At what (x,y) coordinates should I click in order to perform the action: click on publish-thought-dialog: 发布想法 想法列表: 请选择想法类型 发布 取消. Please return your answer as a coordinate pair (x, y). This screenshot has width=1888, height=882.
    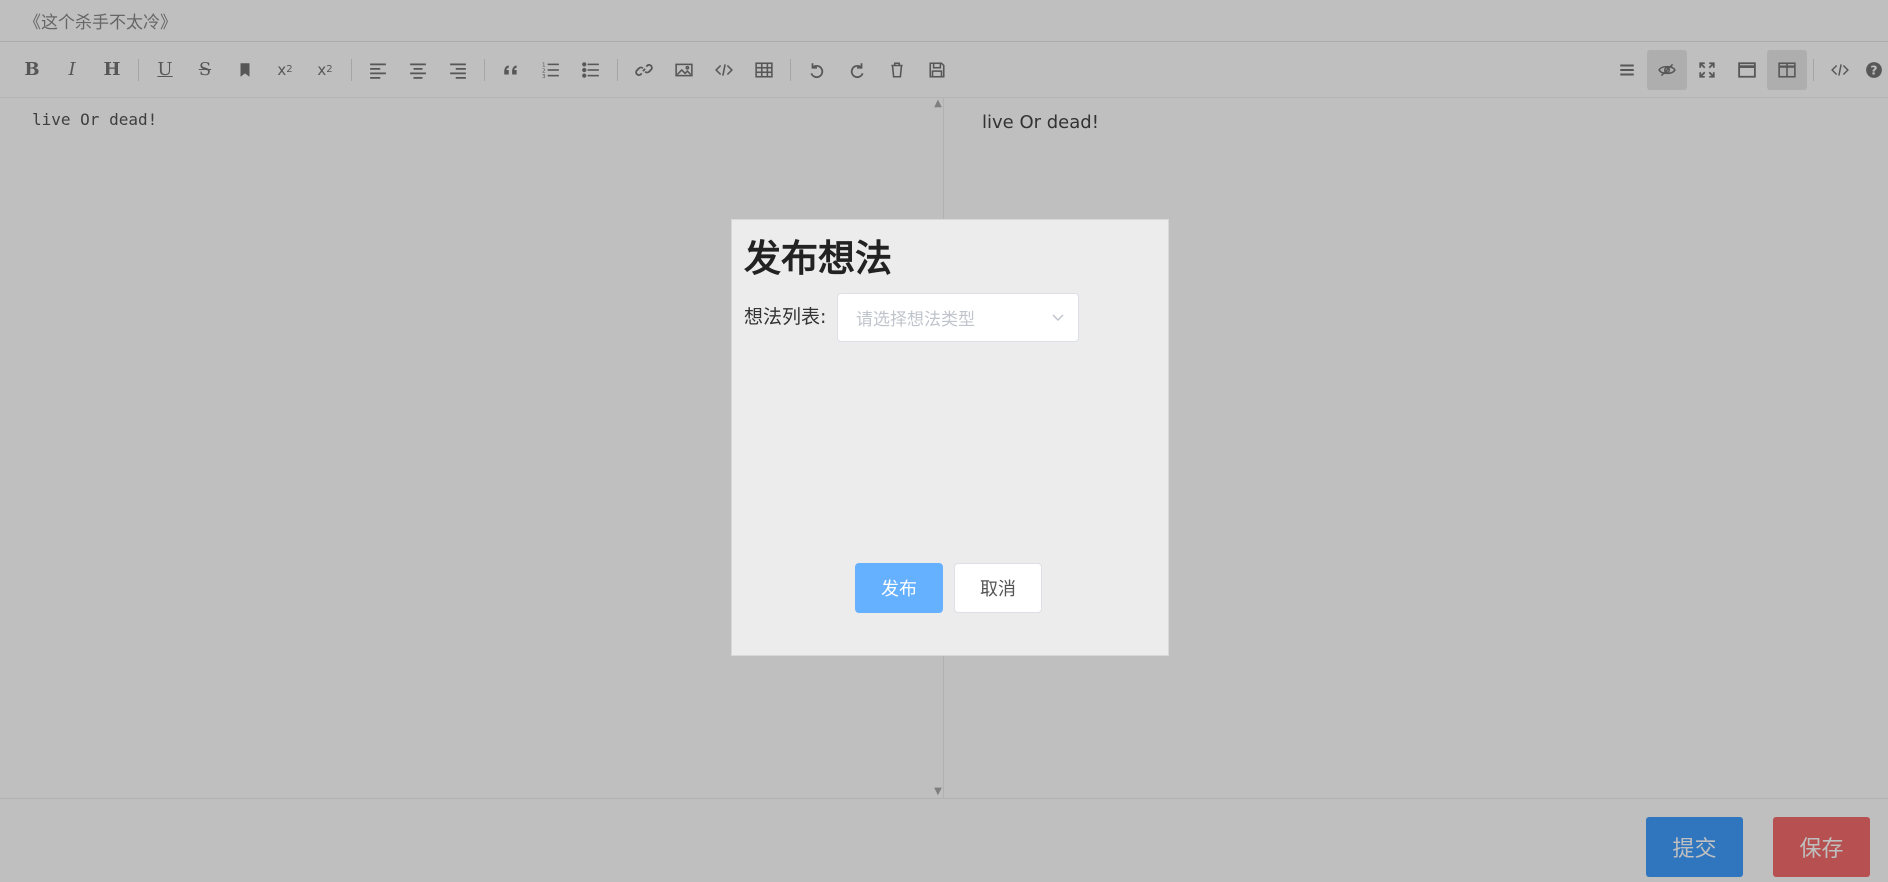
    Looking at the image, I should click on (950, 437).